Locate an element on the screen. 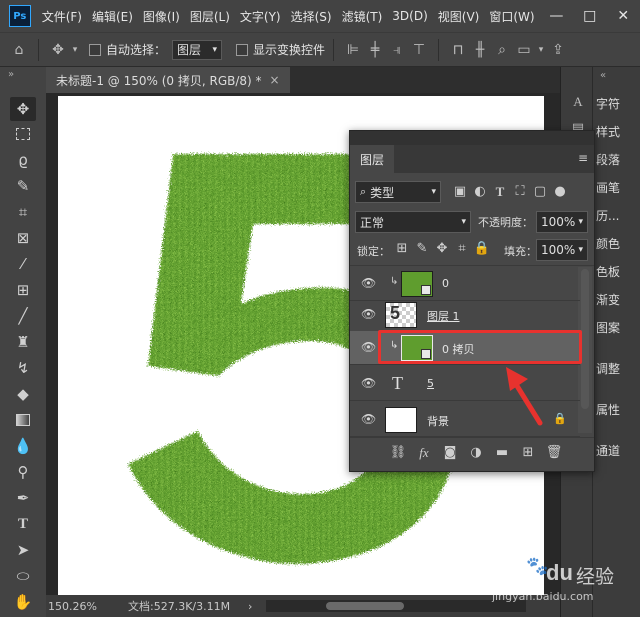 This screenshot has height=617, width=640. add-mask-icon: ◙ is located at coordinates (450, 453).